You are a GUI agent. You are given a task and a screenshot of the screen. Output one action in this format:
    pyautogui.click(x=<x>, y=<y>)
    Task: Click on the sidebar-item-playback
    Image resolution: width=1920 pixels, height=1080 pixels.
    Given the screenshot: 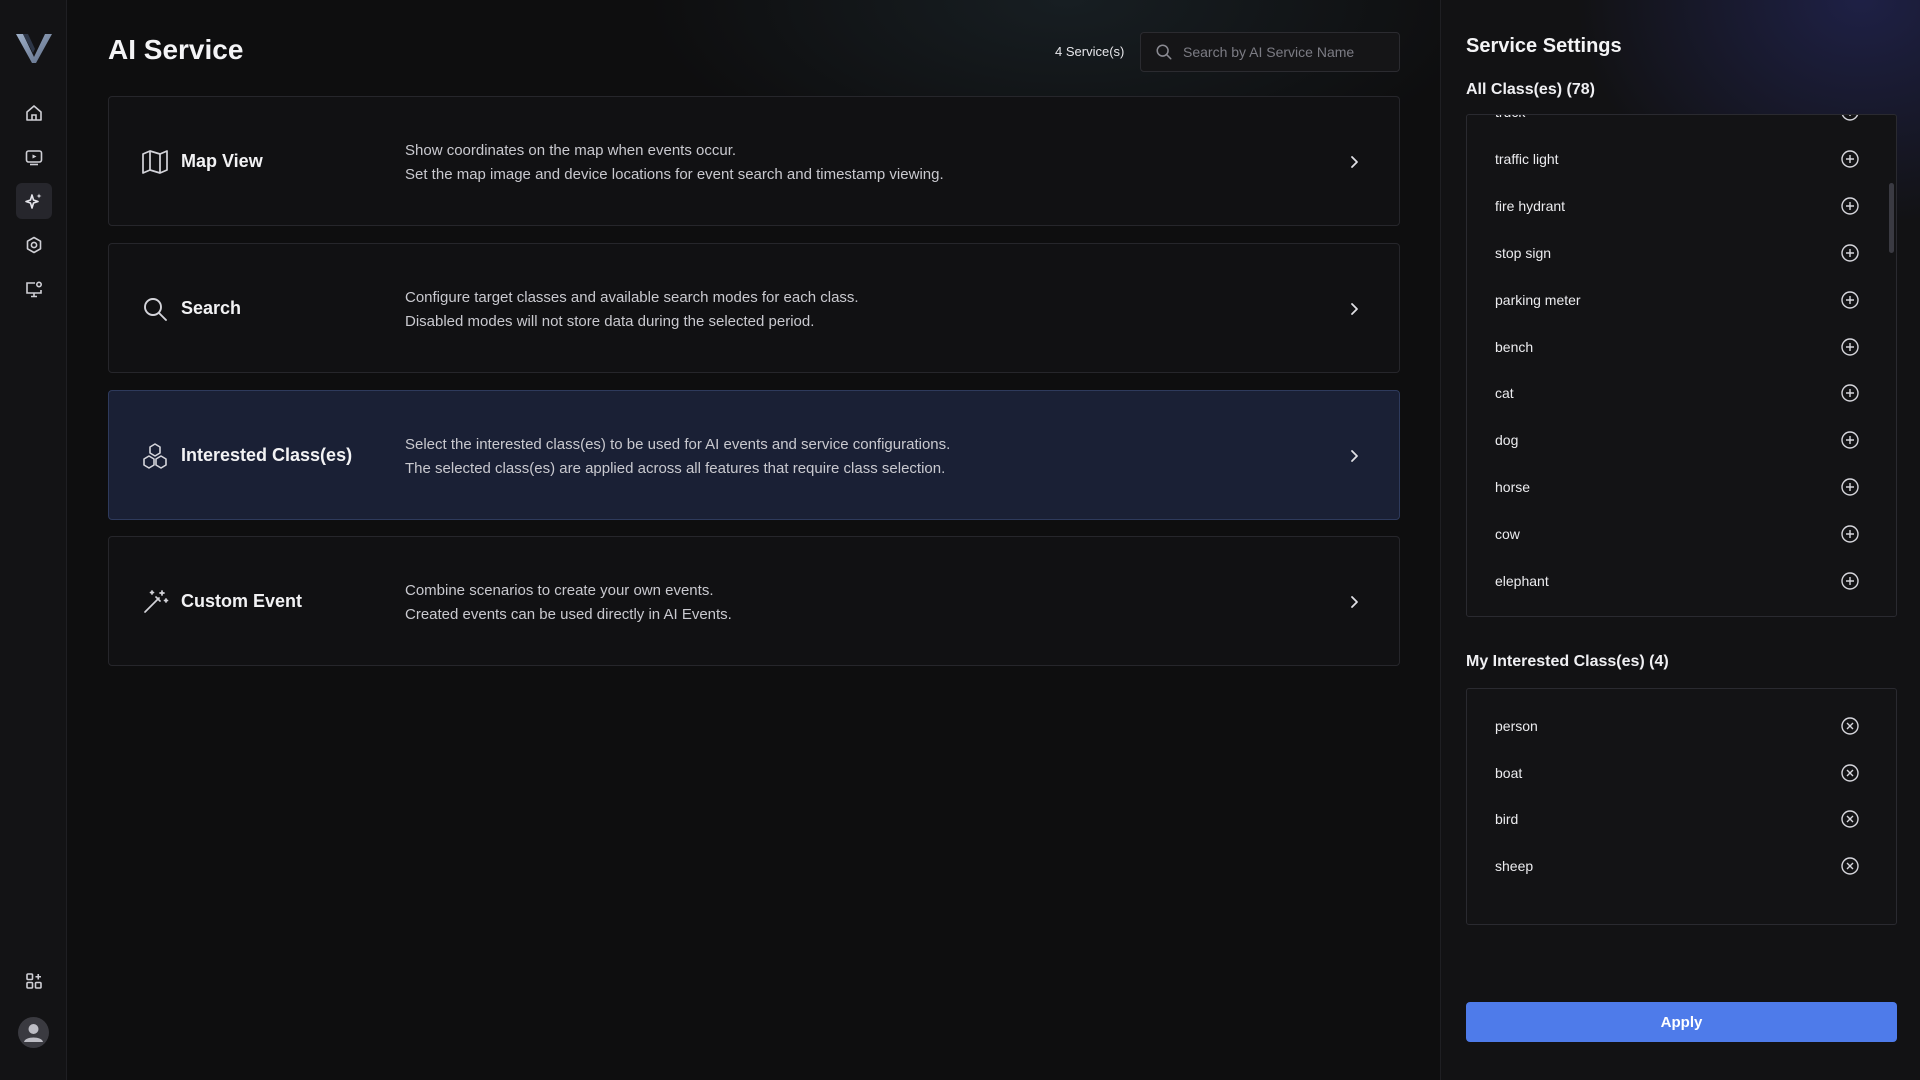 What is the action you would take?
    pyautogui.click(x=34, y=157)
    